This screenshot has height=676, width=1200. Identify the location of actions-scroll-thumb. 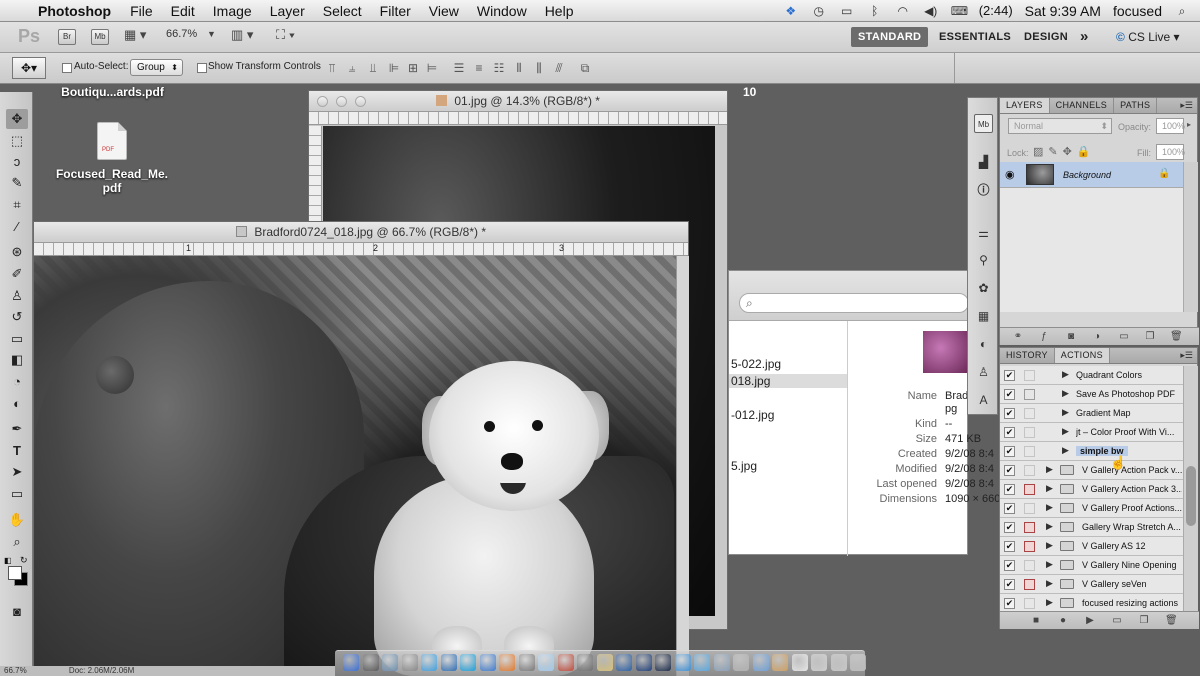
(1191, 496).